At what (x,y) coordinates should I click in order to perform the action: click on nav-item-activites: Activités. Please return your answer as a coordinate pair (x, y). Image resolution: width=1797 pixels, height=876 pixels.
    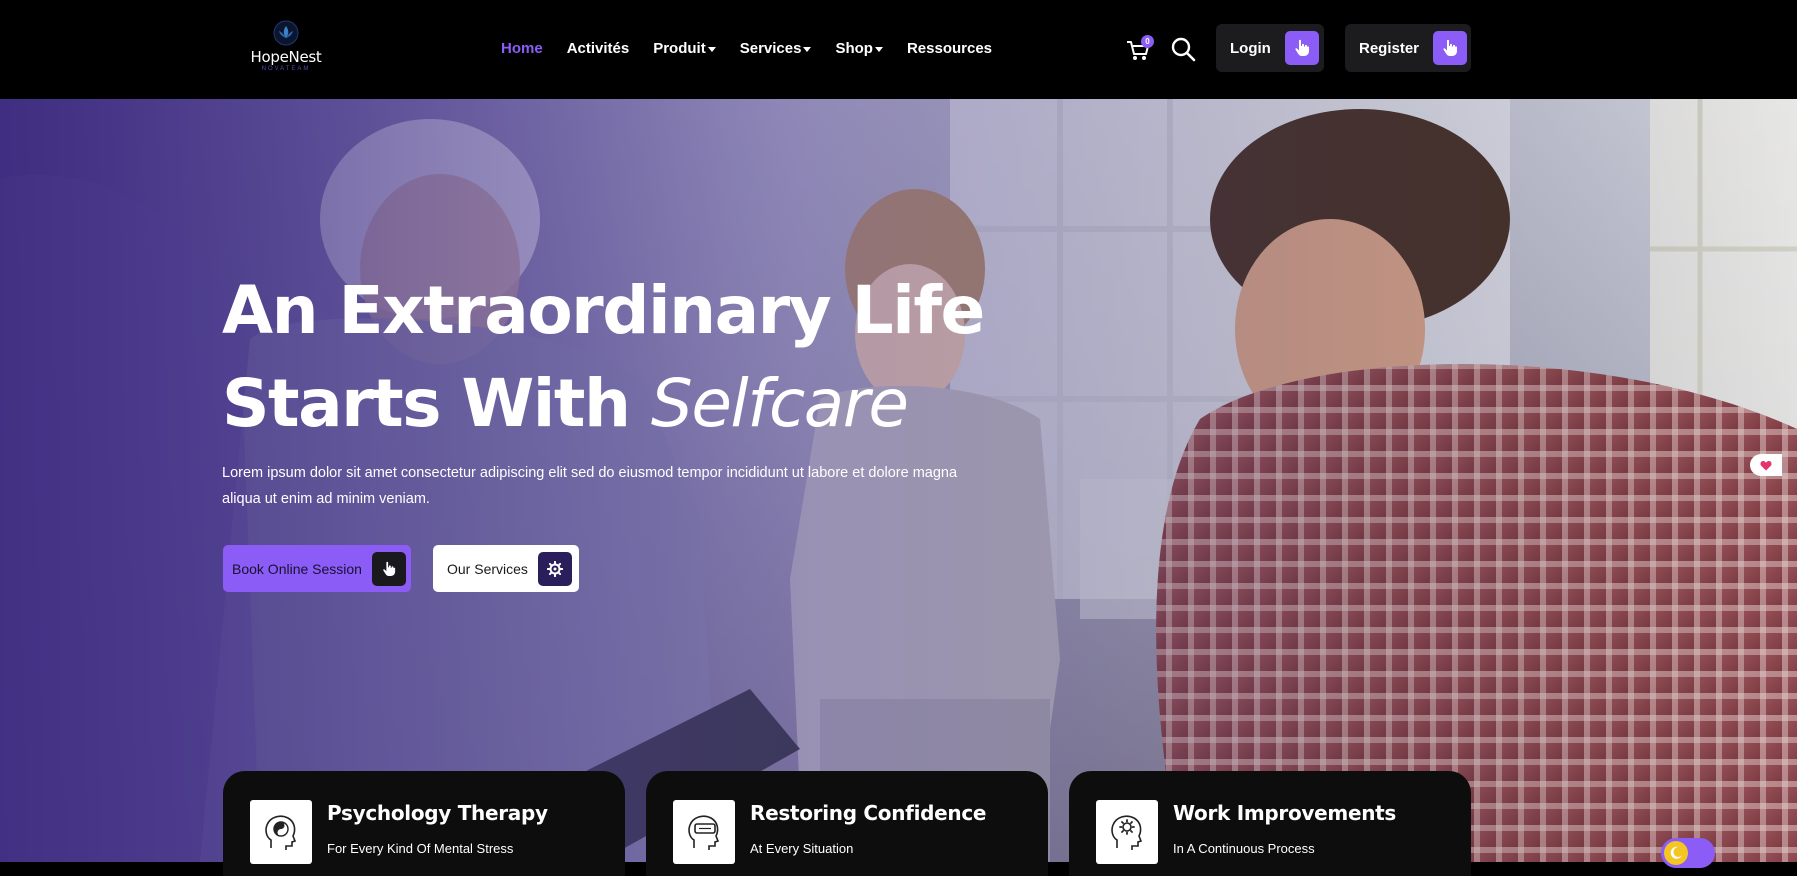
    Looking at the image, I should click on (598, 48).